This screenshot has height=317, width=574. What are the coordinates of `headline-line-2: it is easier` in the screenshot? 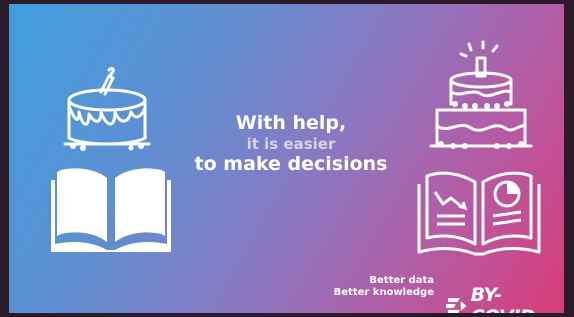 It's located at (291, 144).